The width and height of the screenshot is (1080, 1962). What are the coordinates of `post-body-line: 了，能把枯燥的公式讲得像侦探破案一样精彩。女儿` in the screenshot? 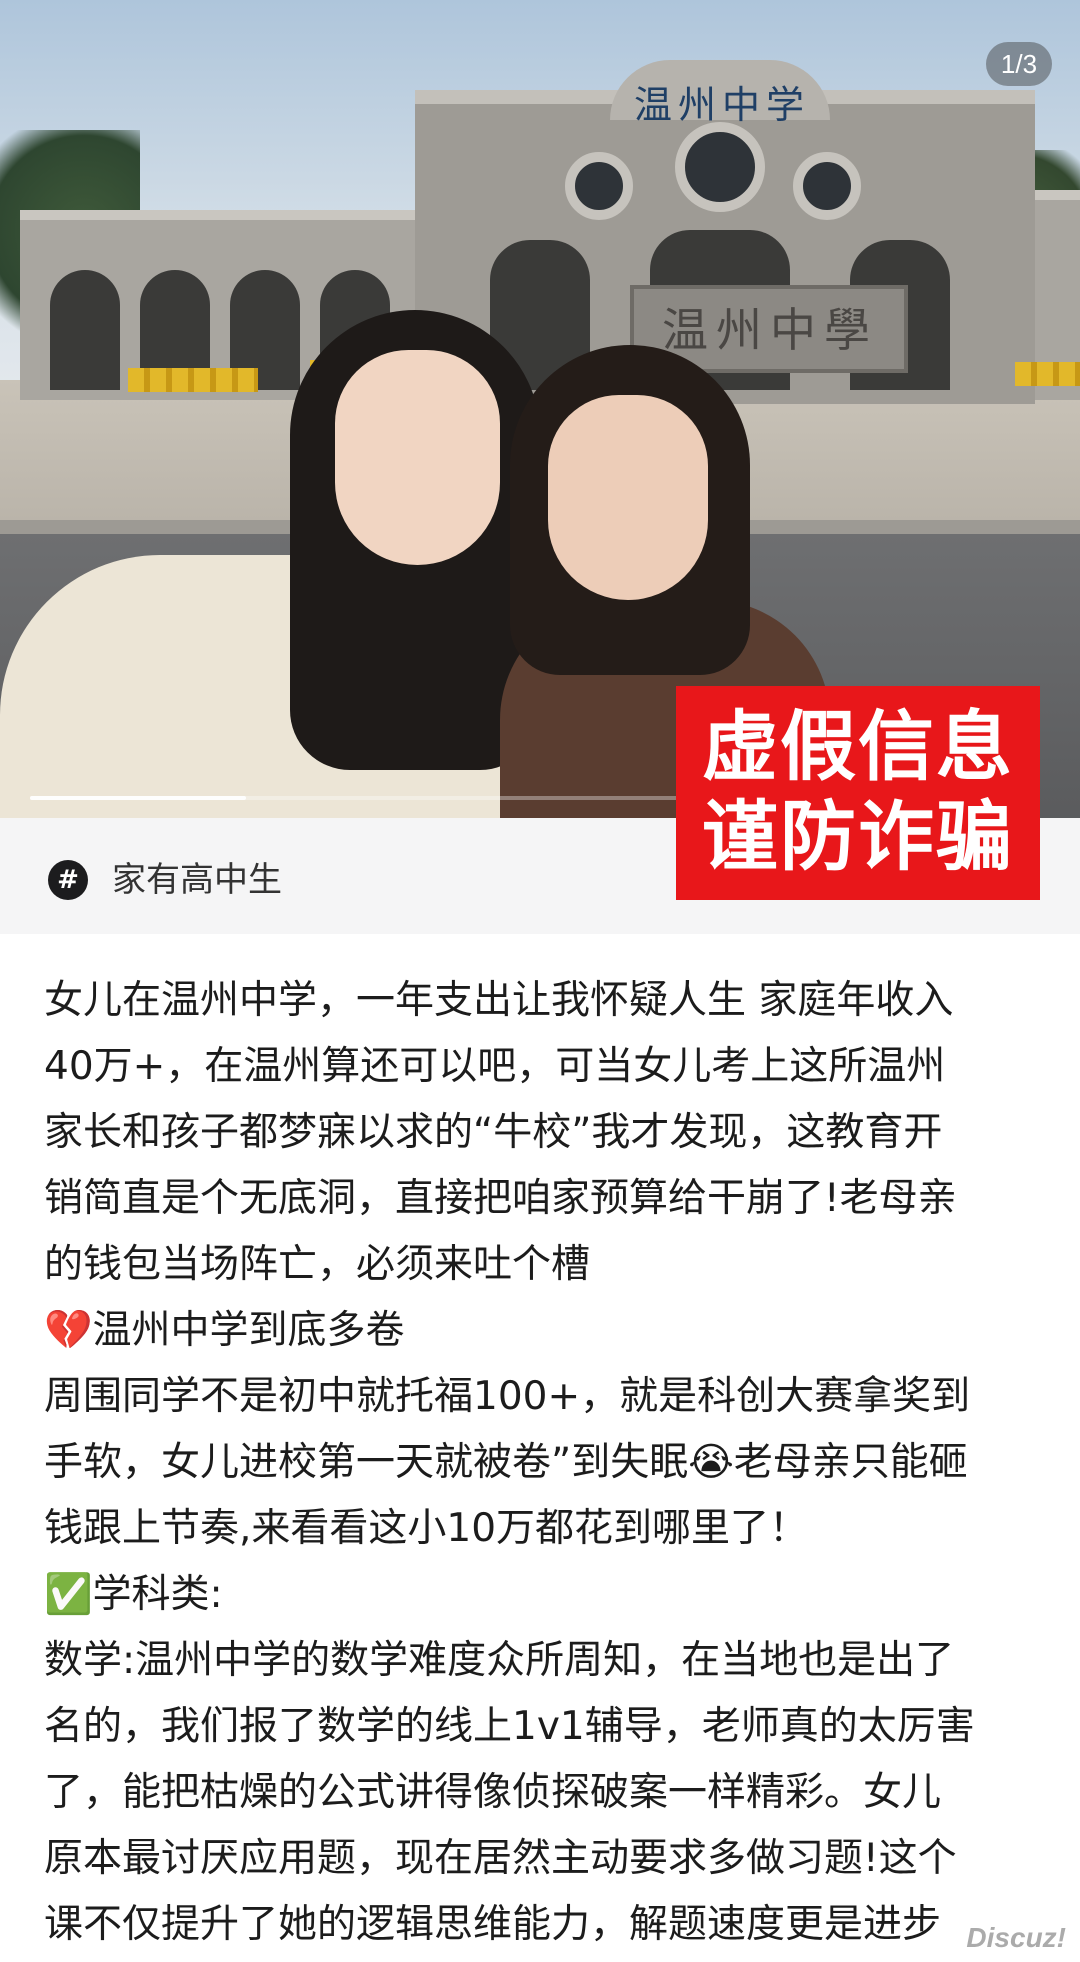 It's located at (493, 1792).